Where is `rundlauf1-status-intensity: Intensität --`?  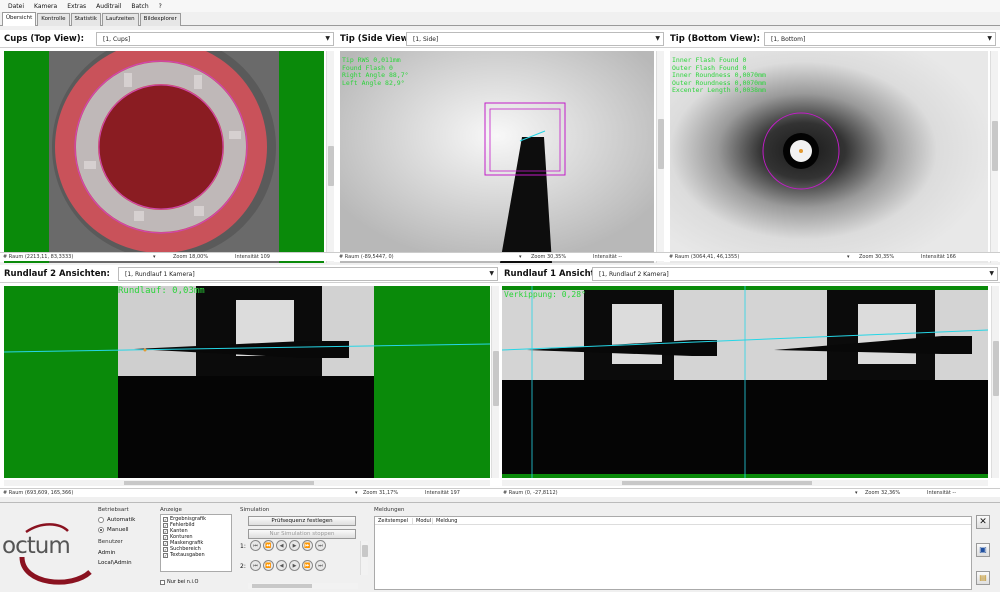 rundlauf1-status-intensity: Intensität -- is located at coordinates (942, 493).